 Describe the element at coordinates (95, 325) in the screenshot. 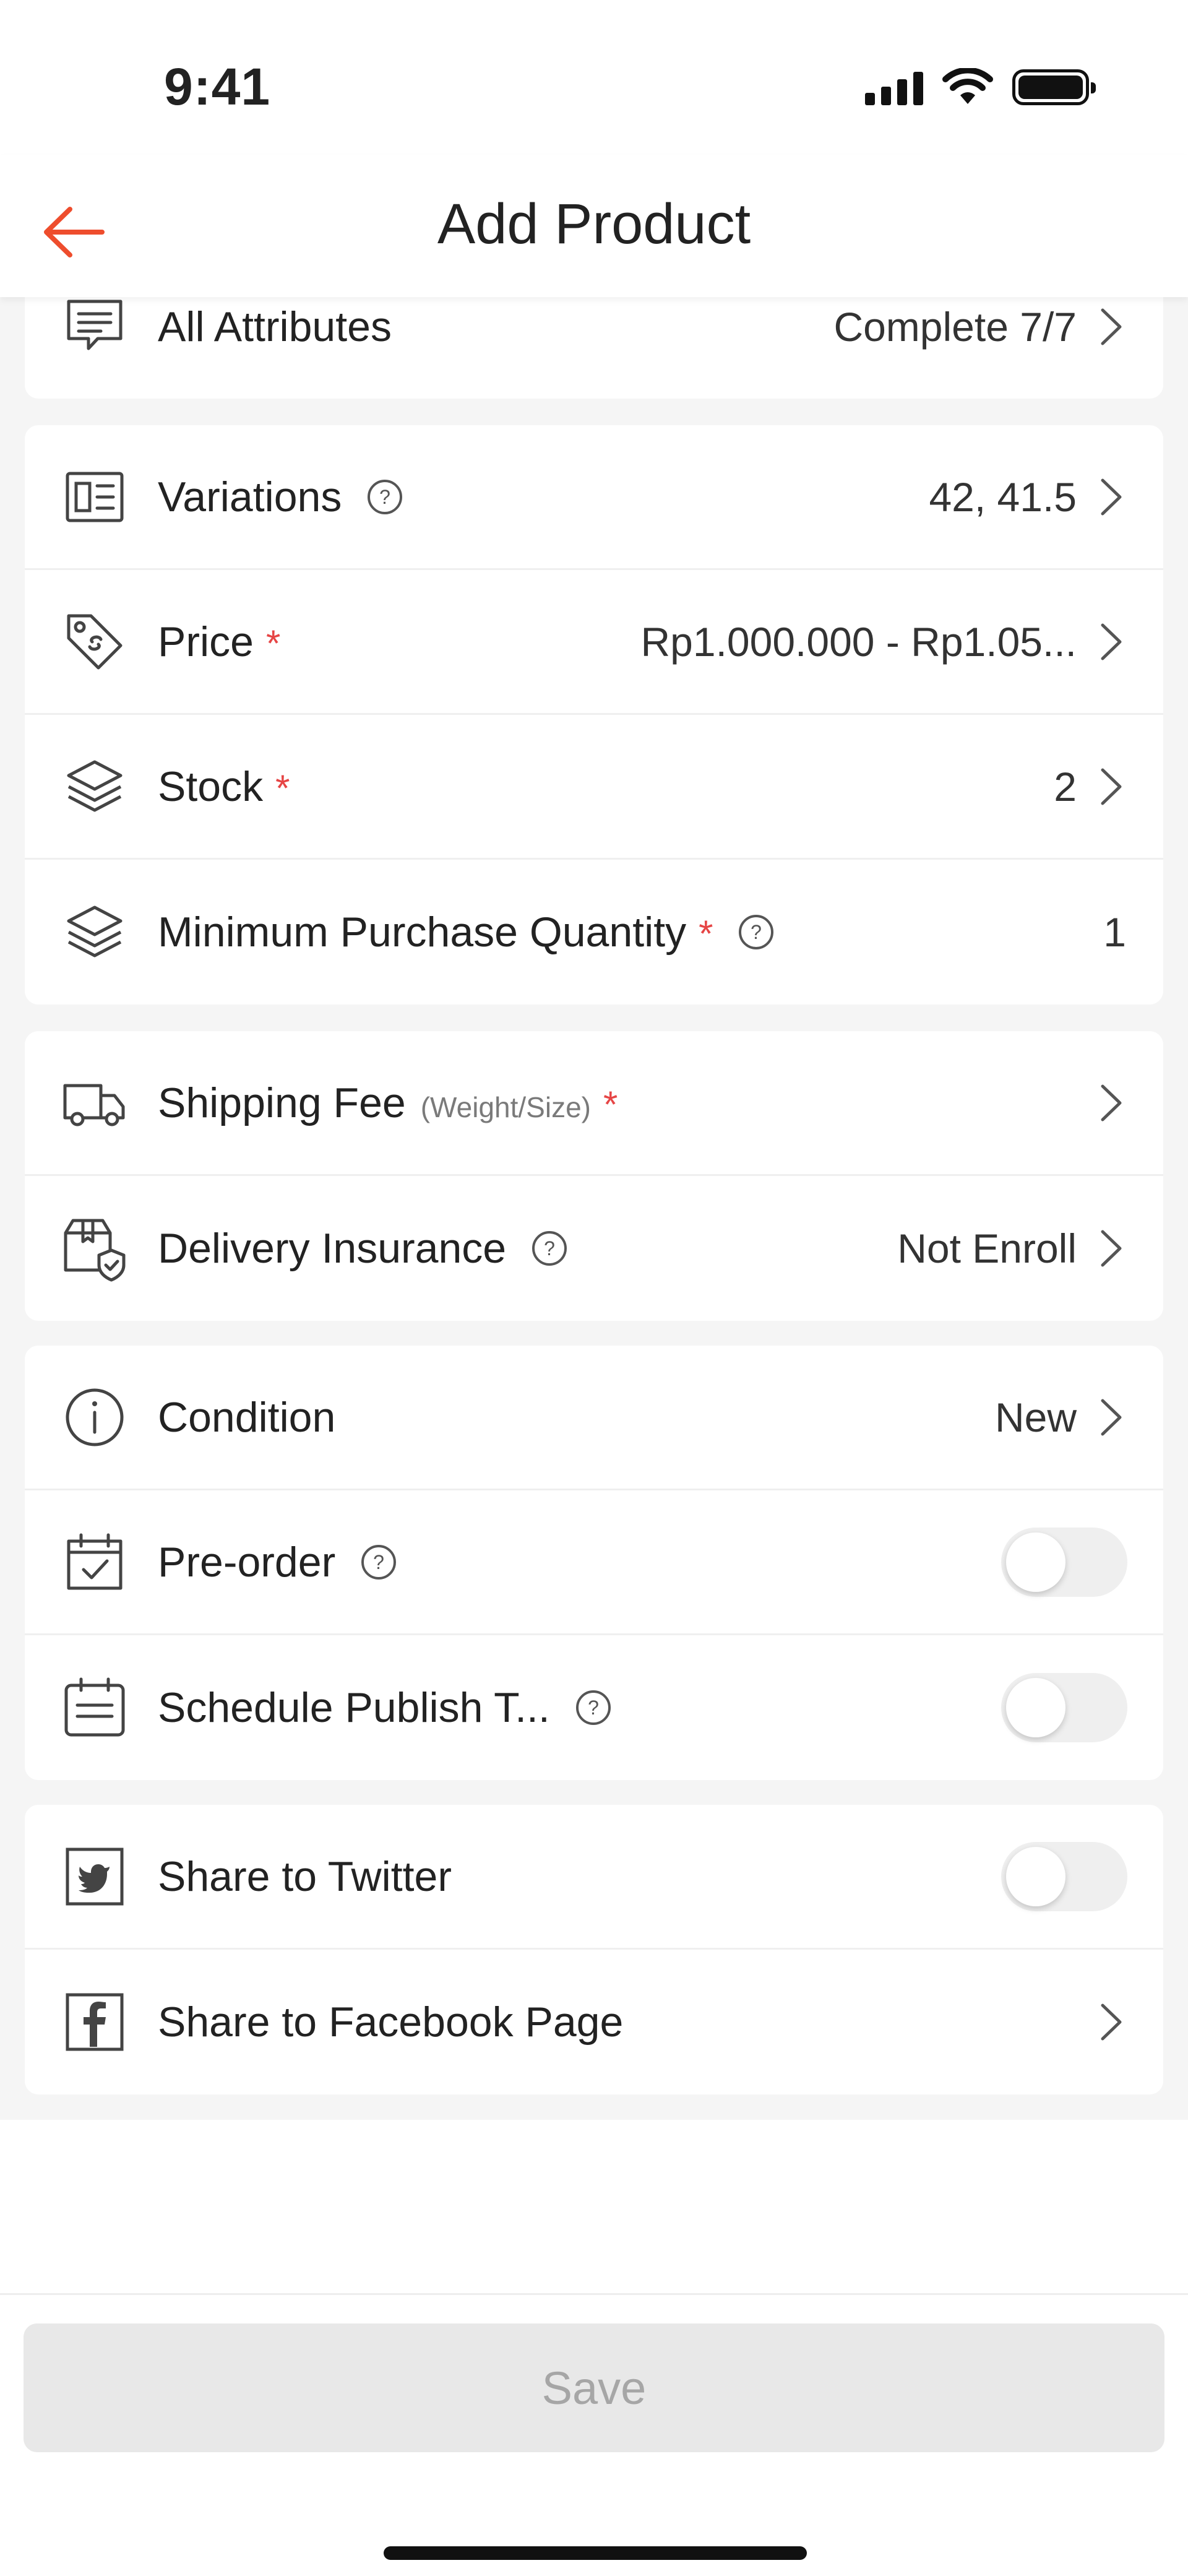

I see `list-doc-icon` at that location.